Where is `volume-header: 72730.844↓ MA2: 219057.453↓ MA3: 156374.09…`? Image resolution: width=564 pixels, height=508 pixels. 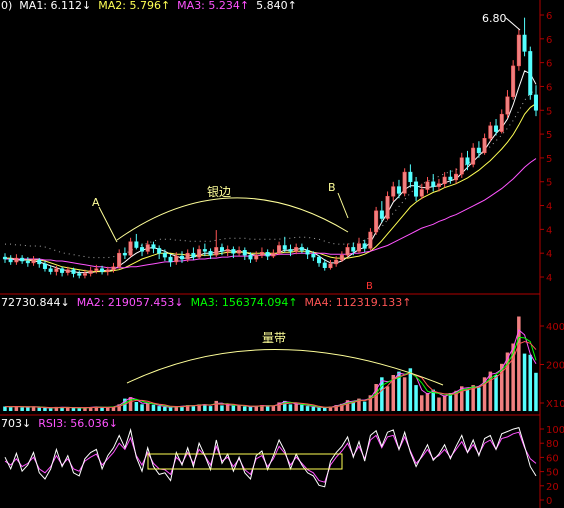
volume-header: 72730.844↓ MA2: 219057.453↓ MA3: 156374.09… is located at coordinates (209, 303).